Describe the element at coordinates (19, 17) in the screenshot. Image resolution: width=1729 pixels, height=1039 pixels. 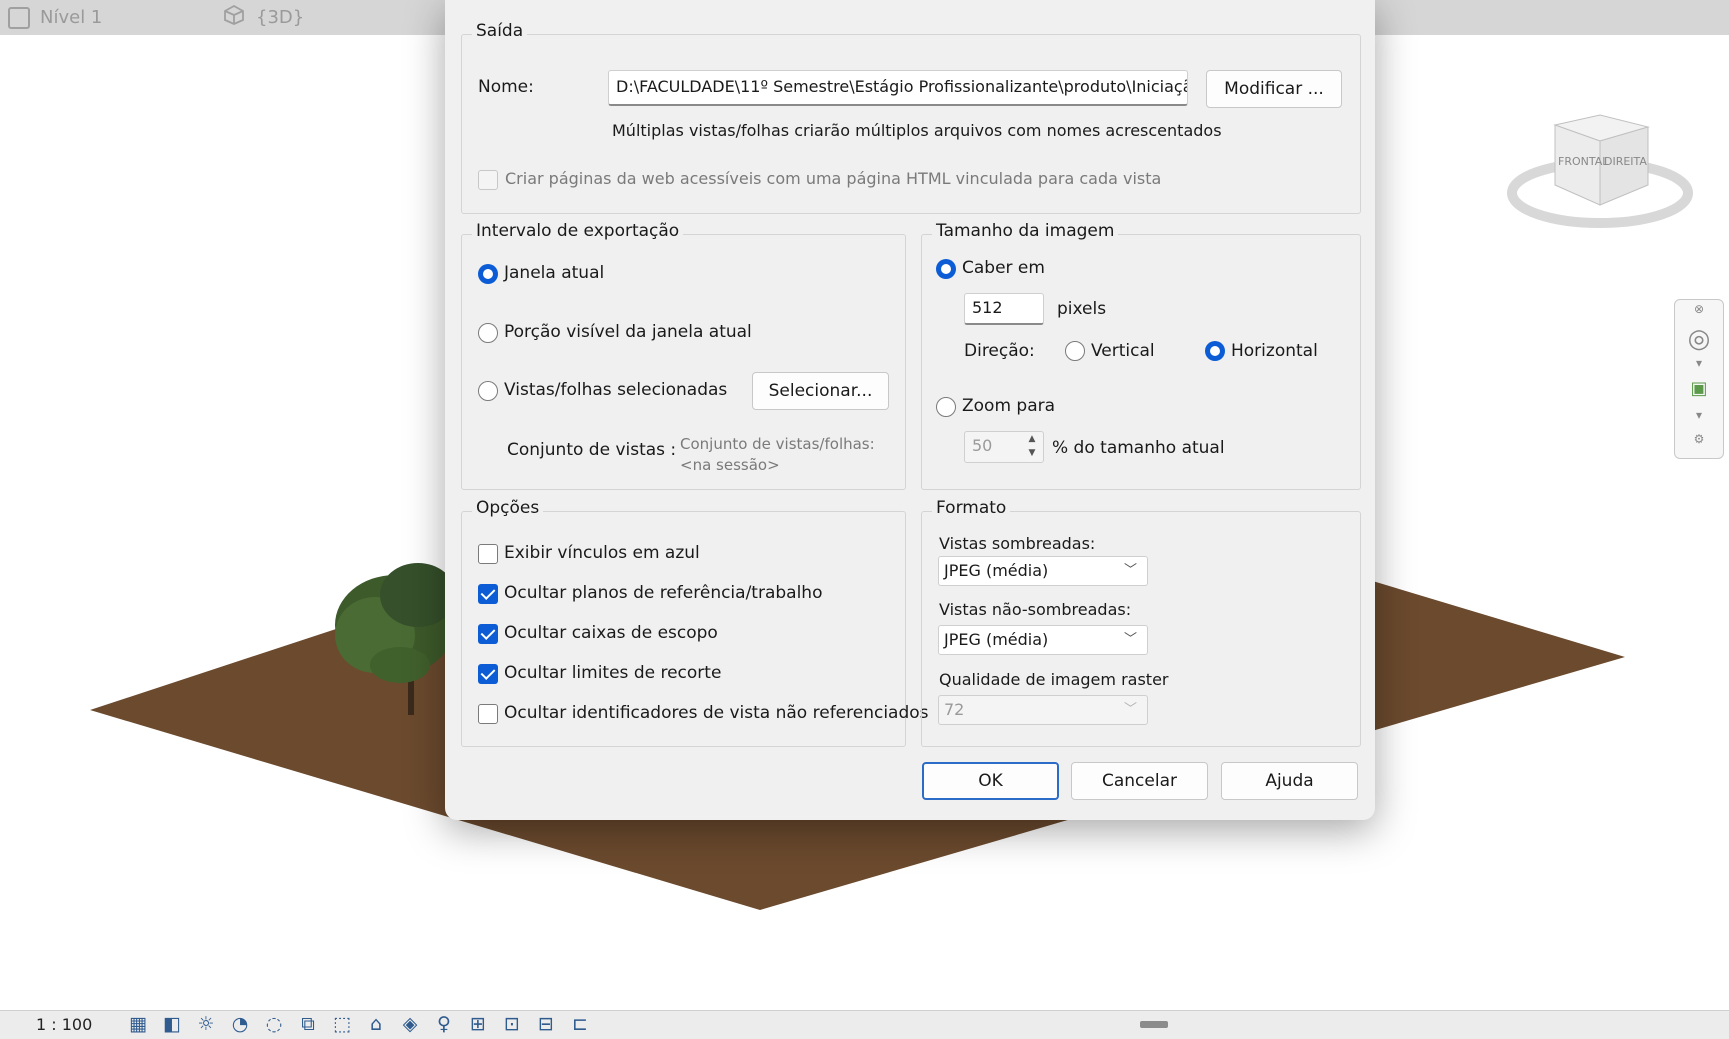
I see `floor-plan-icon` at that location.